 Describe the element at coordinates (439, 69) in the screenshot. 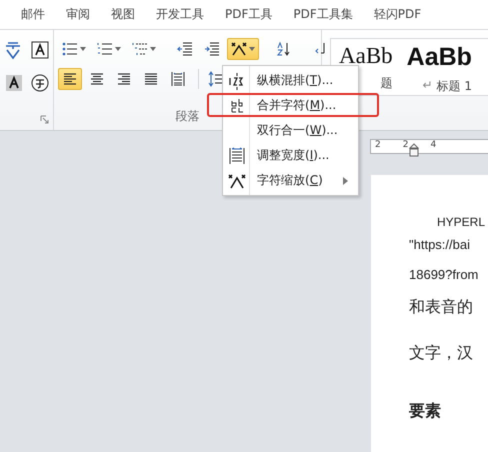

I see `style-item: AaBb ↵ 标题 1` at that location.